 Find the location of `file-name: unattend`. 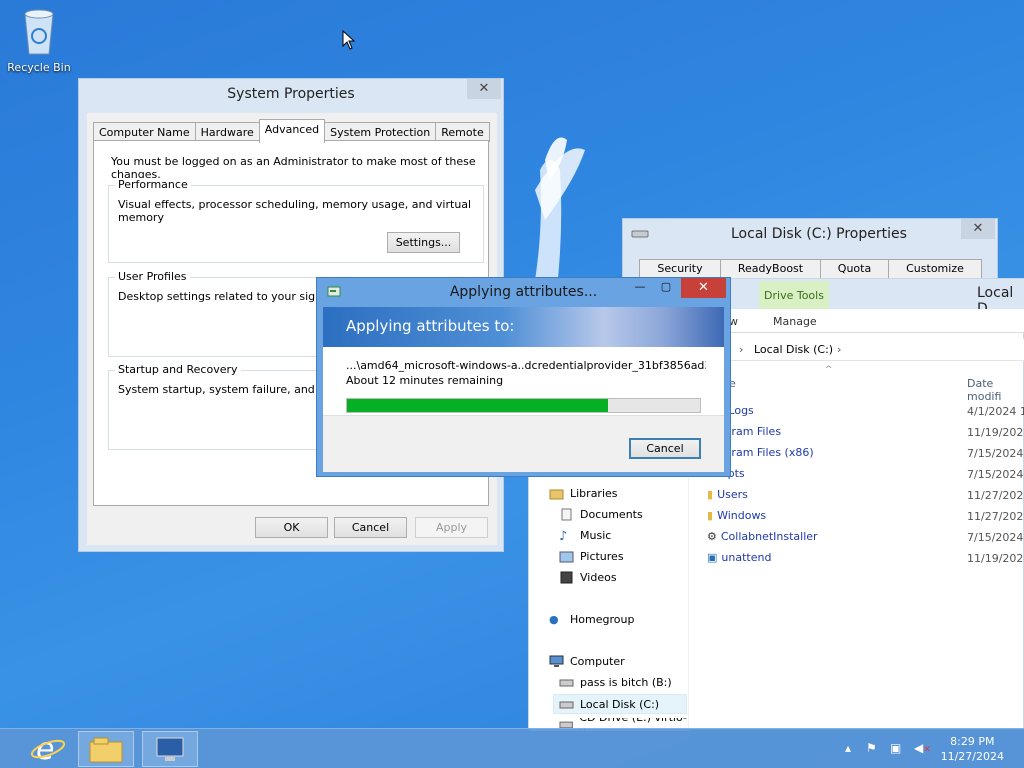

file-name: unattend is located at coordinates (746, 557).